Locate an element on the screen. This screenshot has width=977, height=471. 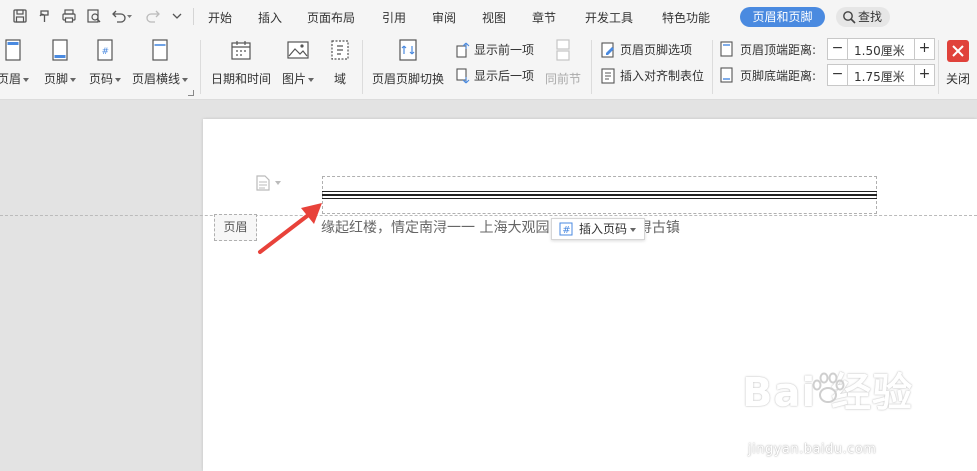
customize-toolbar-icon is located at coordinates (177, 16).